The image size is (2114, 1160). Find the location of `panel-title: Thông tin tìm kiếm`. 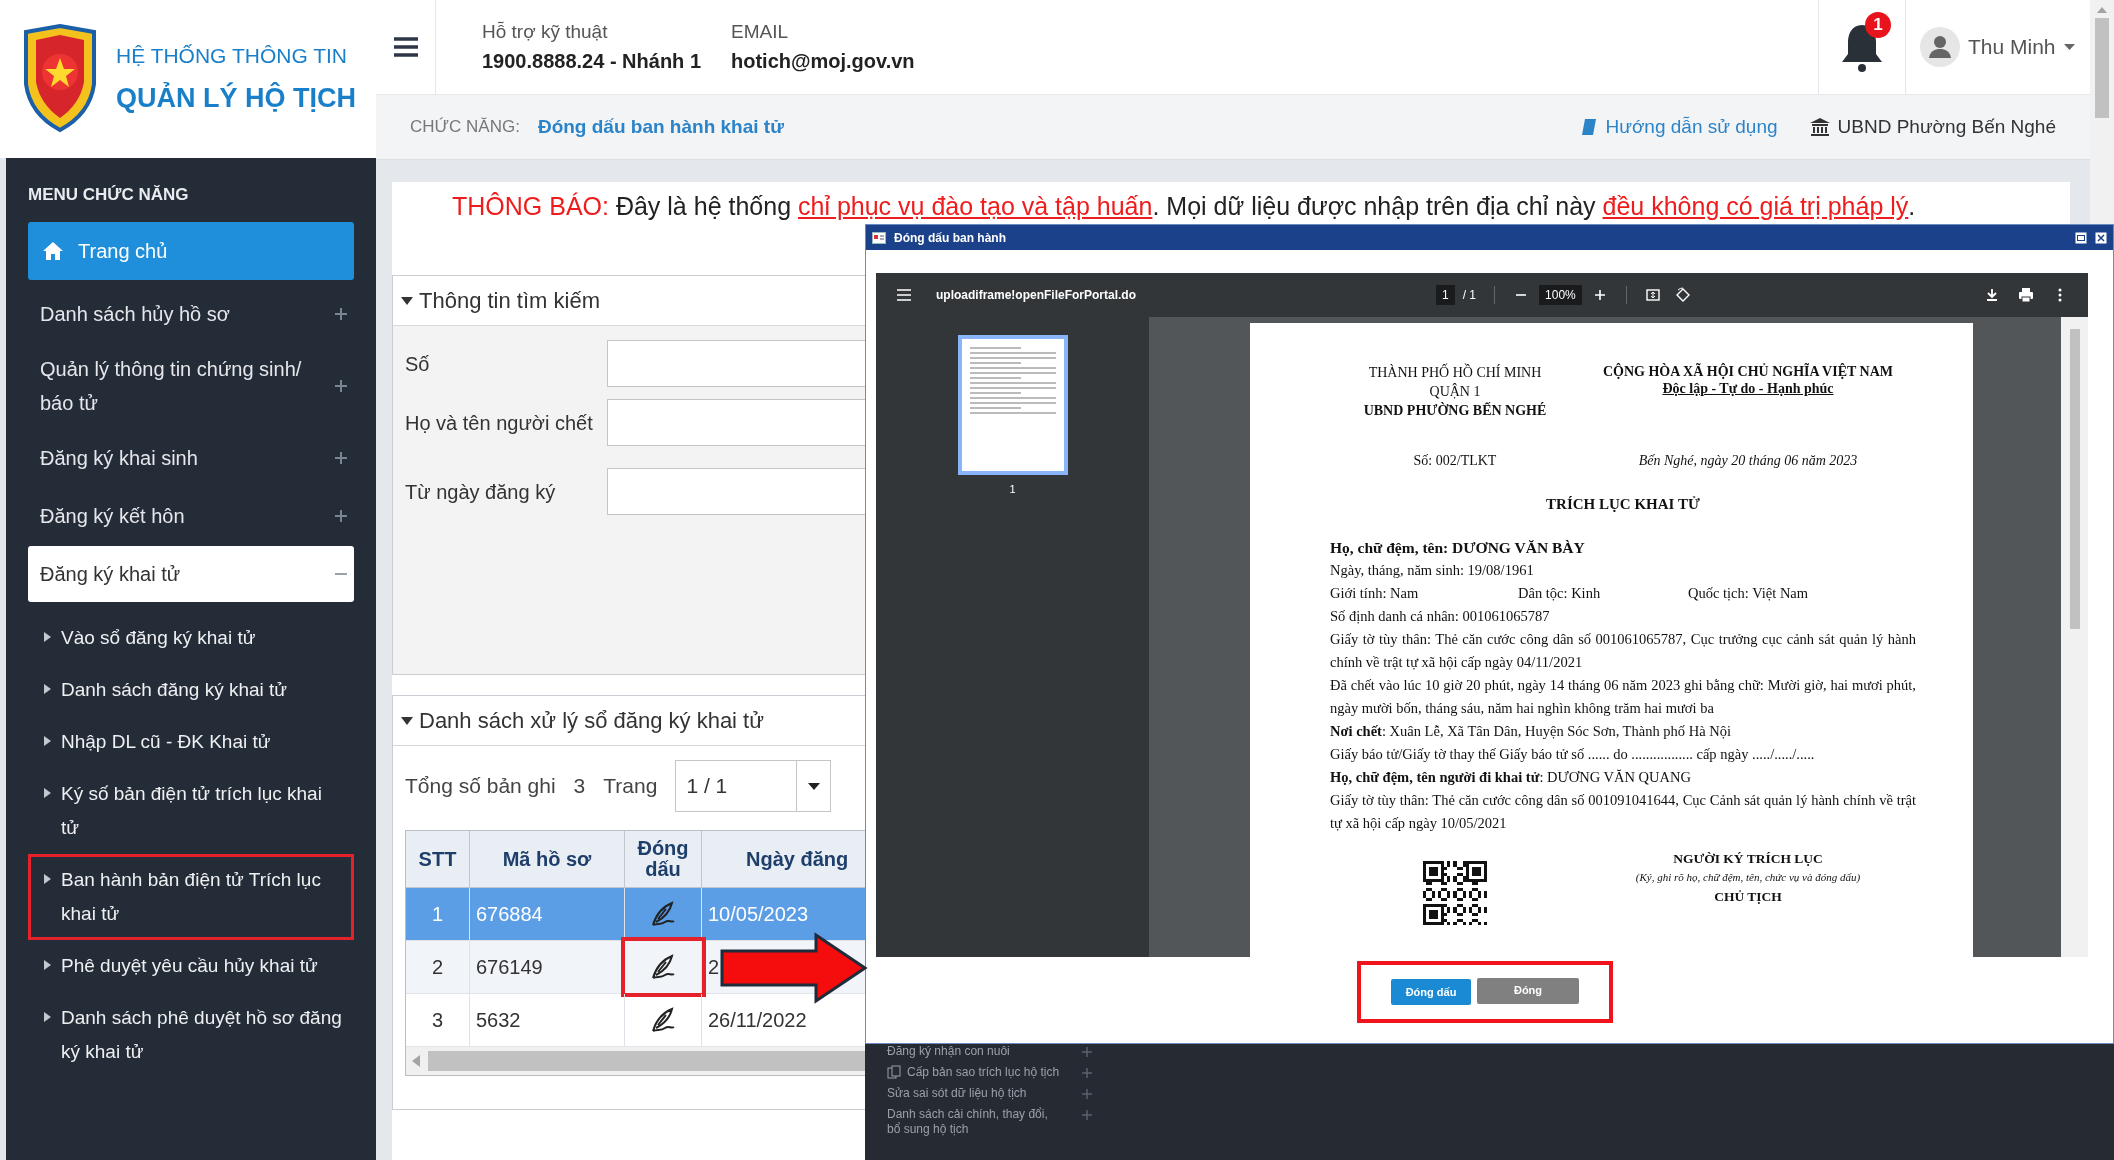

panel-title: Thông tin tìm kiếm is located at coordinates (509, 300).